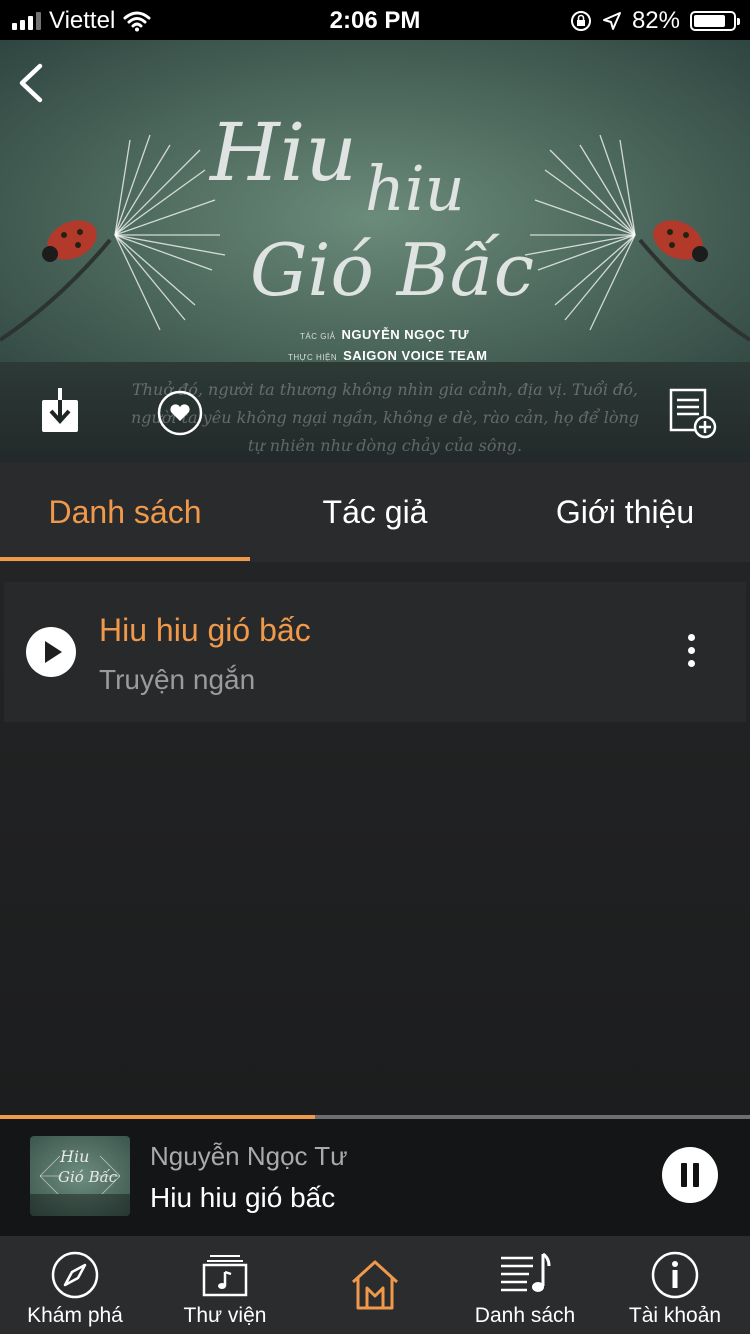 The width and height of the screenshot is (750, 1334). I want to click on active-tab-indicator, so click(125, 559).